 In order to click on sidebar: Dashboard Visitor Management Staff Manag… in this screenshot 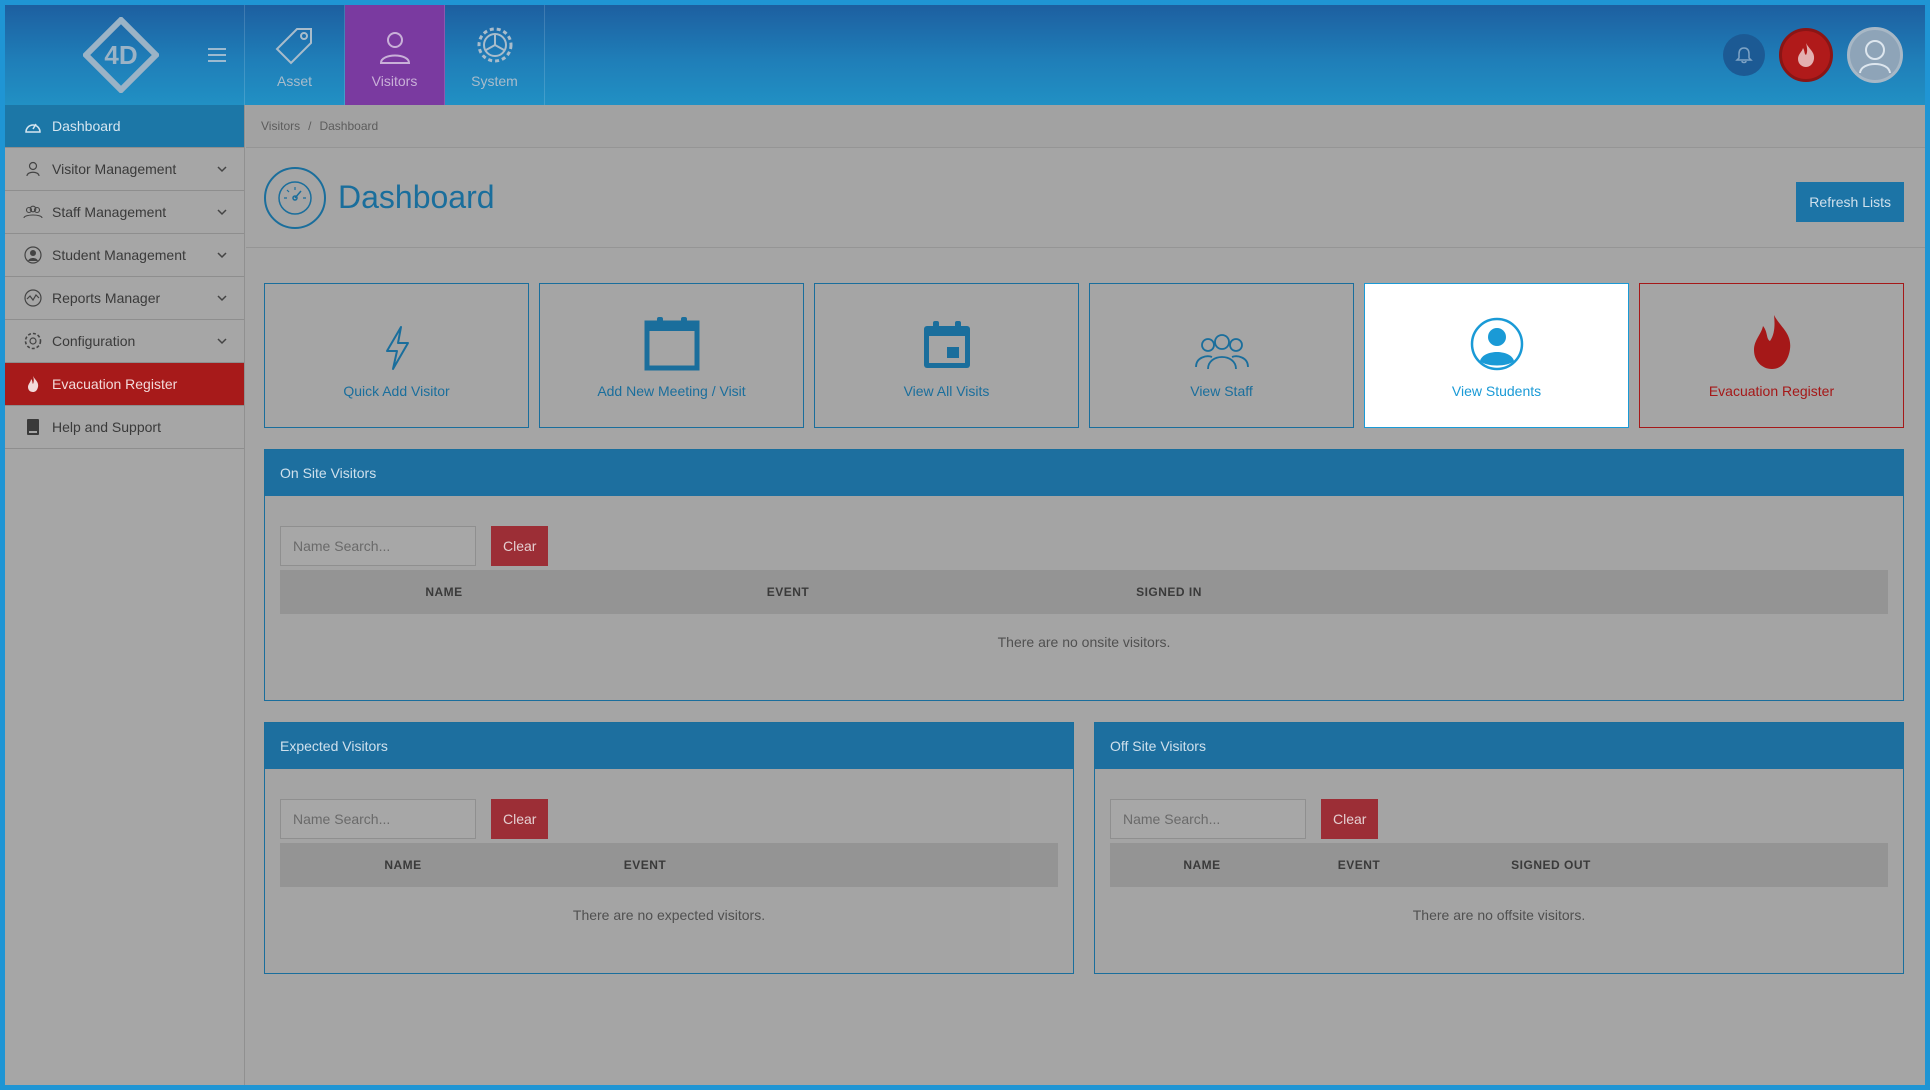, I will do `click(125, 595)`.